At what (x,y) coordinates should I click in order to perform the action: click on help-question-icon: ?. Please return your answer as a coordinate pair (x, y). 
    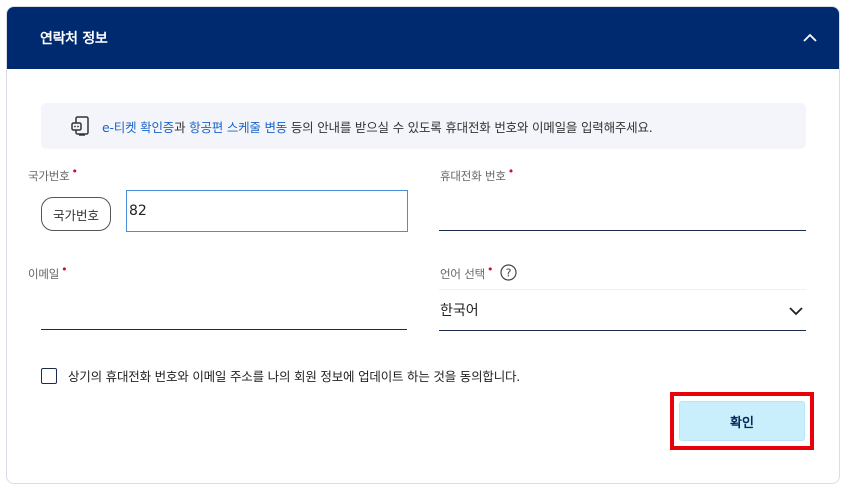
    Looking at the image, I should click on (508, 272).